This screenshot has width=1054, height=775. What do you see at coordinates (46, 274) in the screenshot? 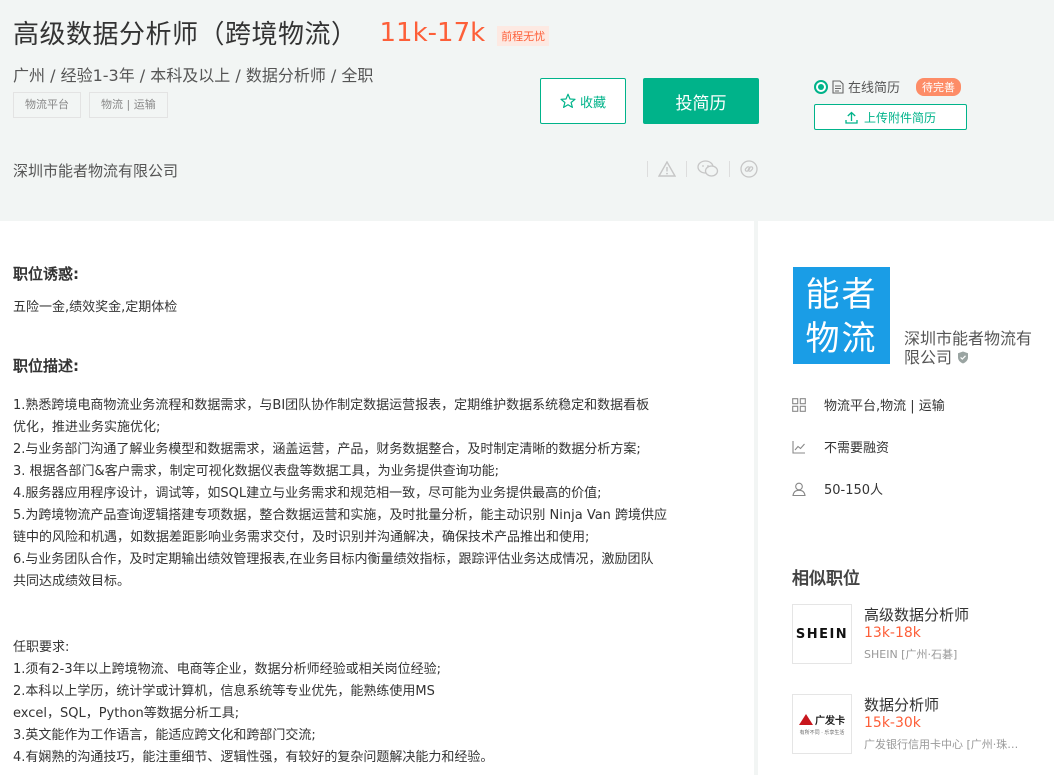
I see `perks-title: 职位诱惑:` at bounding box center [46, 274].